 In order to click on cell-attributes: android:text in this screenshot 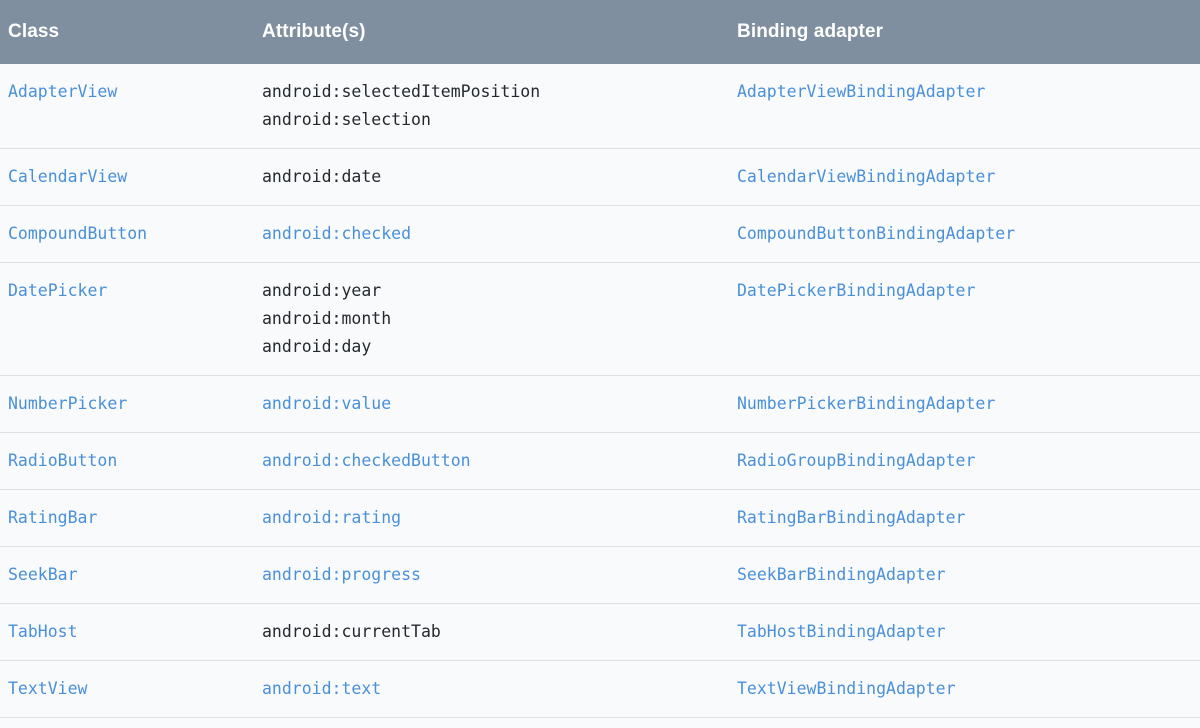, I will do `click(491, 689)`.